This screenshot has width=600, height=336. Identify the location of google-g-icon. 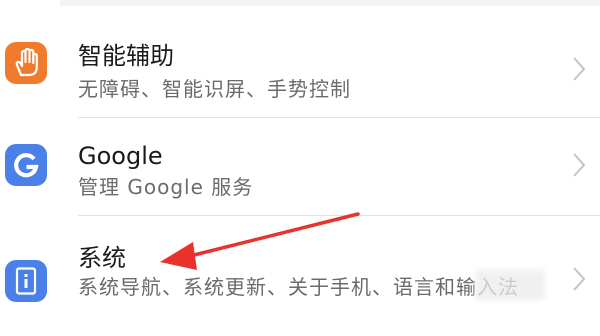
(26, 165).